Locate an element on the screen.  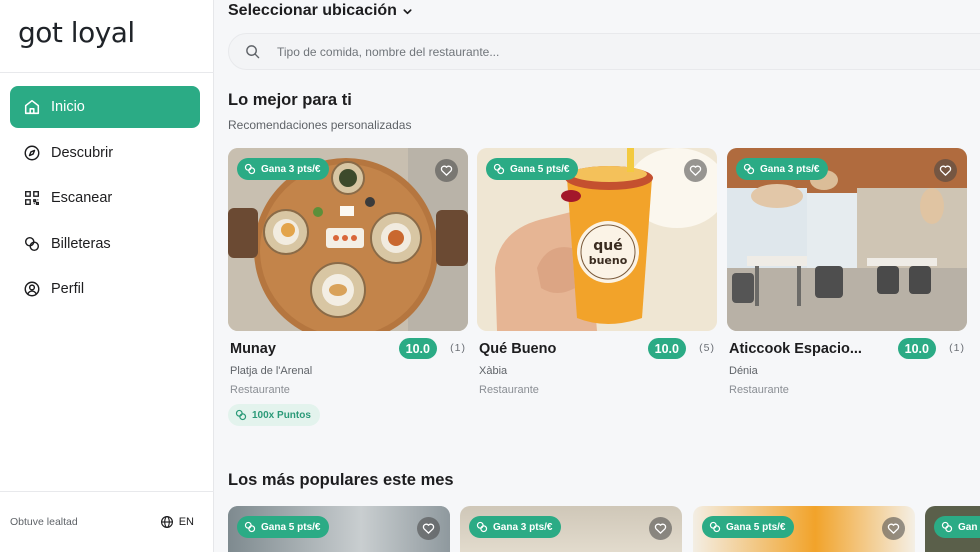
sidebar-item-descubrir: Descubrir is located at coordinates (105, 153).